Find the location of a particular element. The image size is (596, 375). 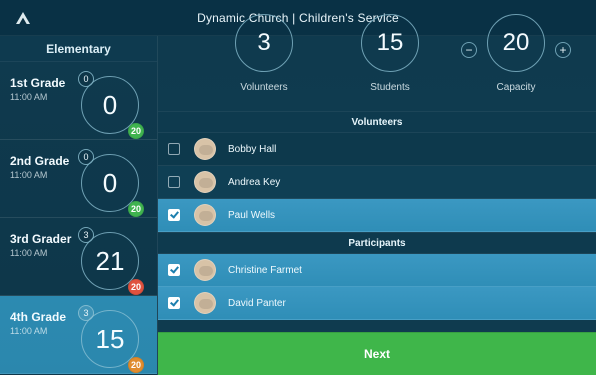

capacity-increase-button: + is located at coordinates (563, 50).